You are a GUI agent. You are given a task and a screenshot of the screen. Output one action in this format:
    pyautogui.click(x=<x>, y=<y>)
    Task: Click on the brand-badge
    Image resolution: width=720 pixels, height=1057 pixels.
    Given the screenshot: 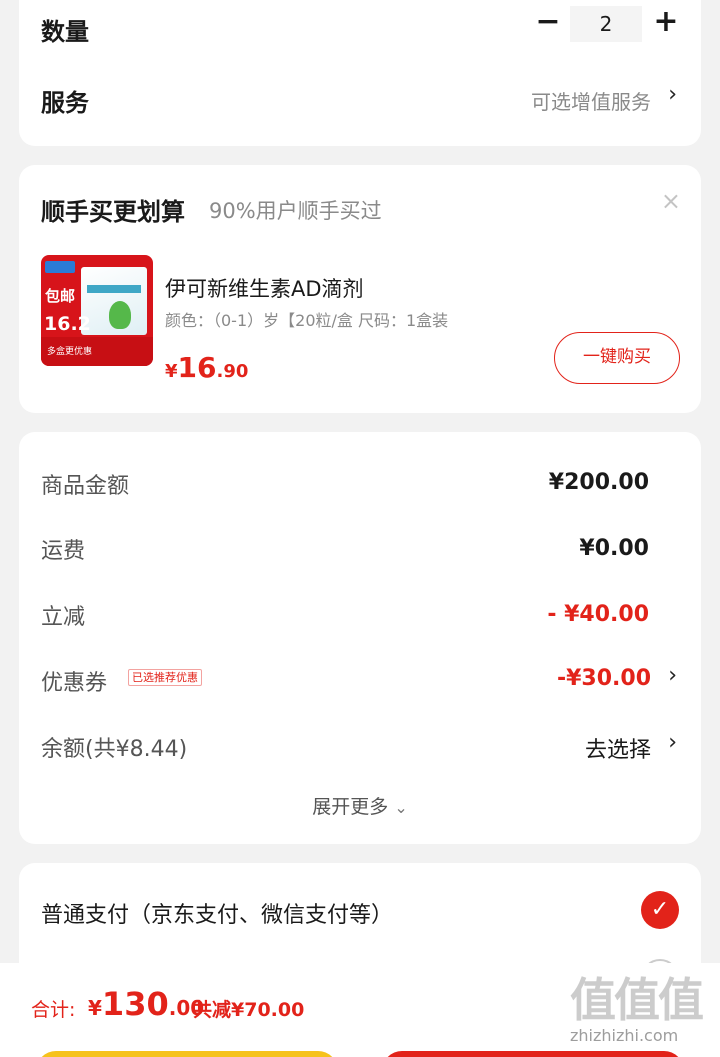 What is the action you would take?
    pyautogui.click(x=60, y=267)
    